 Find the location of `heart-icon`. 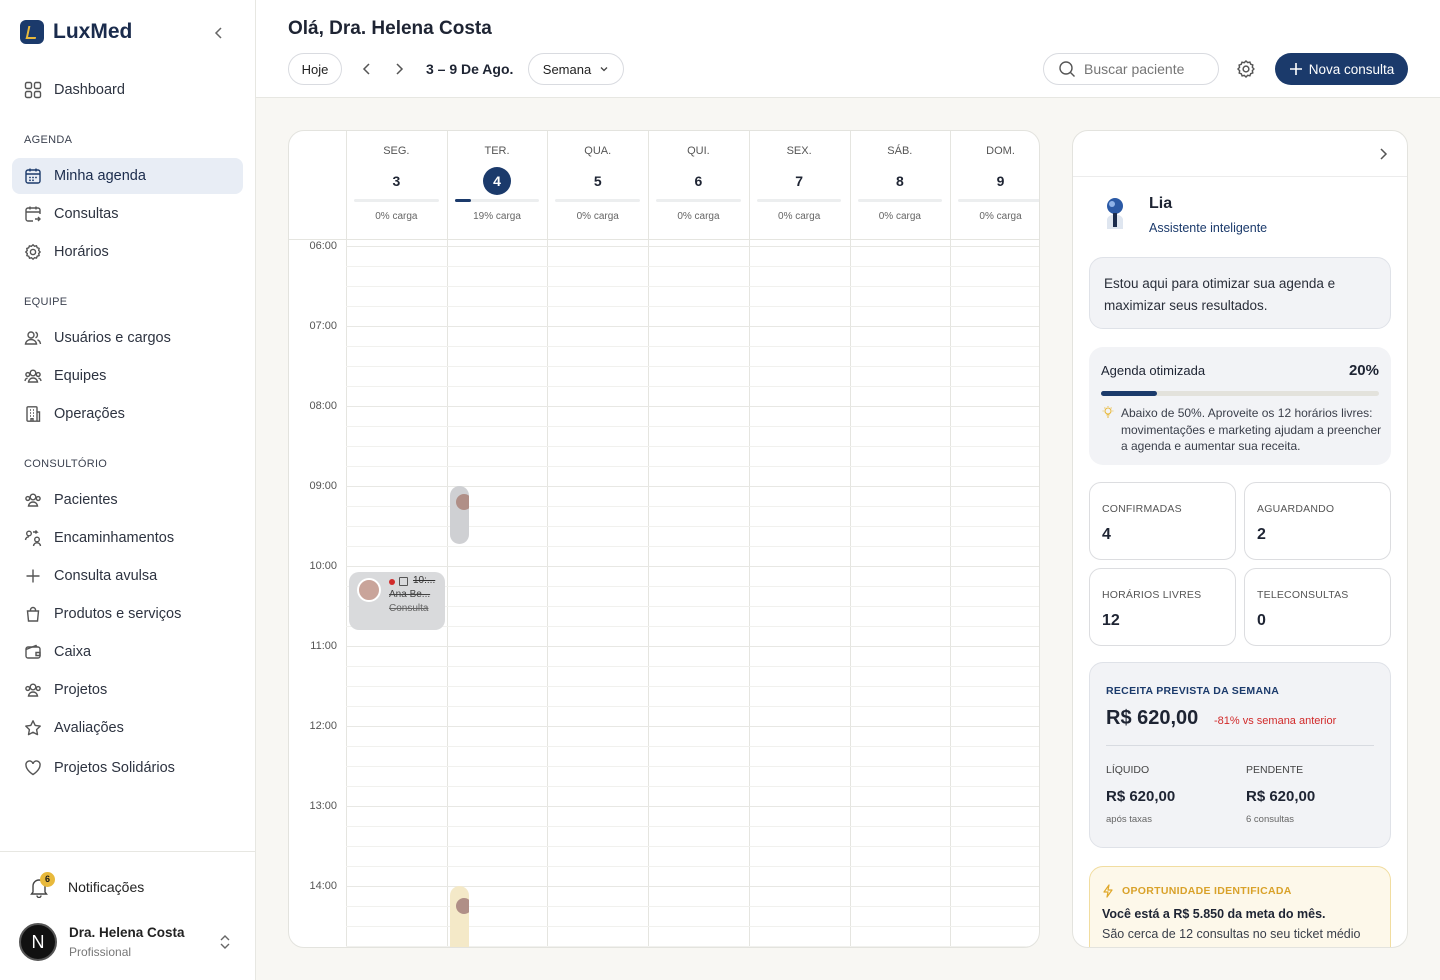

heart-icon is located at coordinates (33, 768).